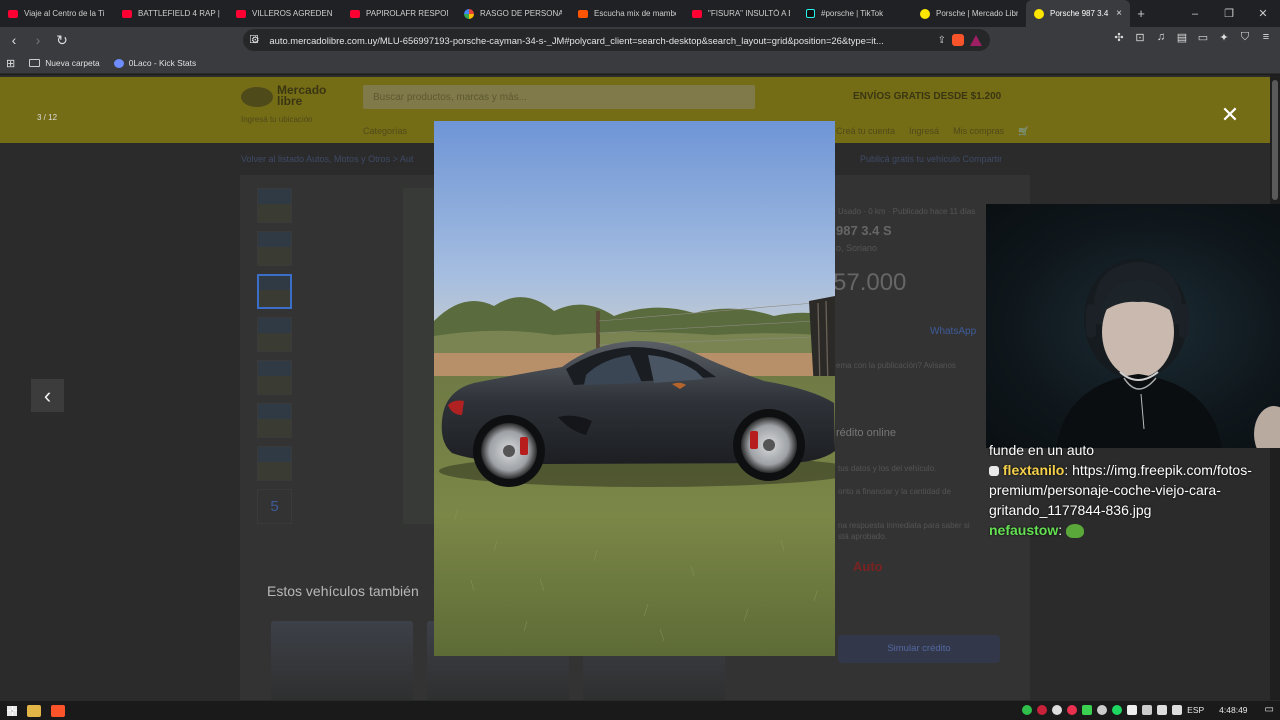 Image resolution: width=1280 pixels, height=720 pixels. Describe the element at coordinates (1233, 710) in the screenshot. I see `clock: 4:48:49` at that location.